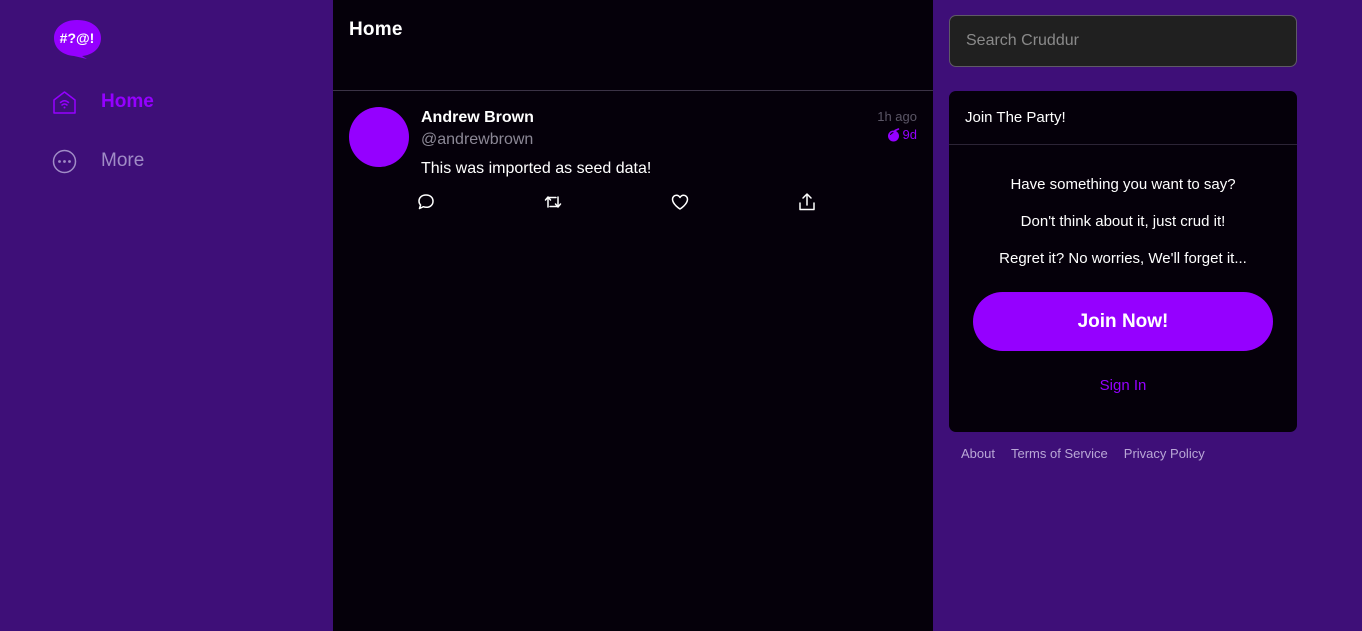 The height and width of the screenshot is (631, 1362). What do you see at coordinates (1123, 321) in the screenshot?
I see `join-now-button: Join Now!` at bounding box center [1123, 321].